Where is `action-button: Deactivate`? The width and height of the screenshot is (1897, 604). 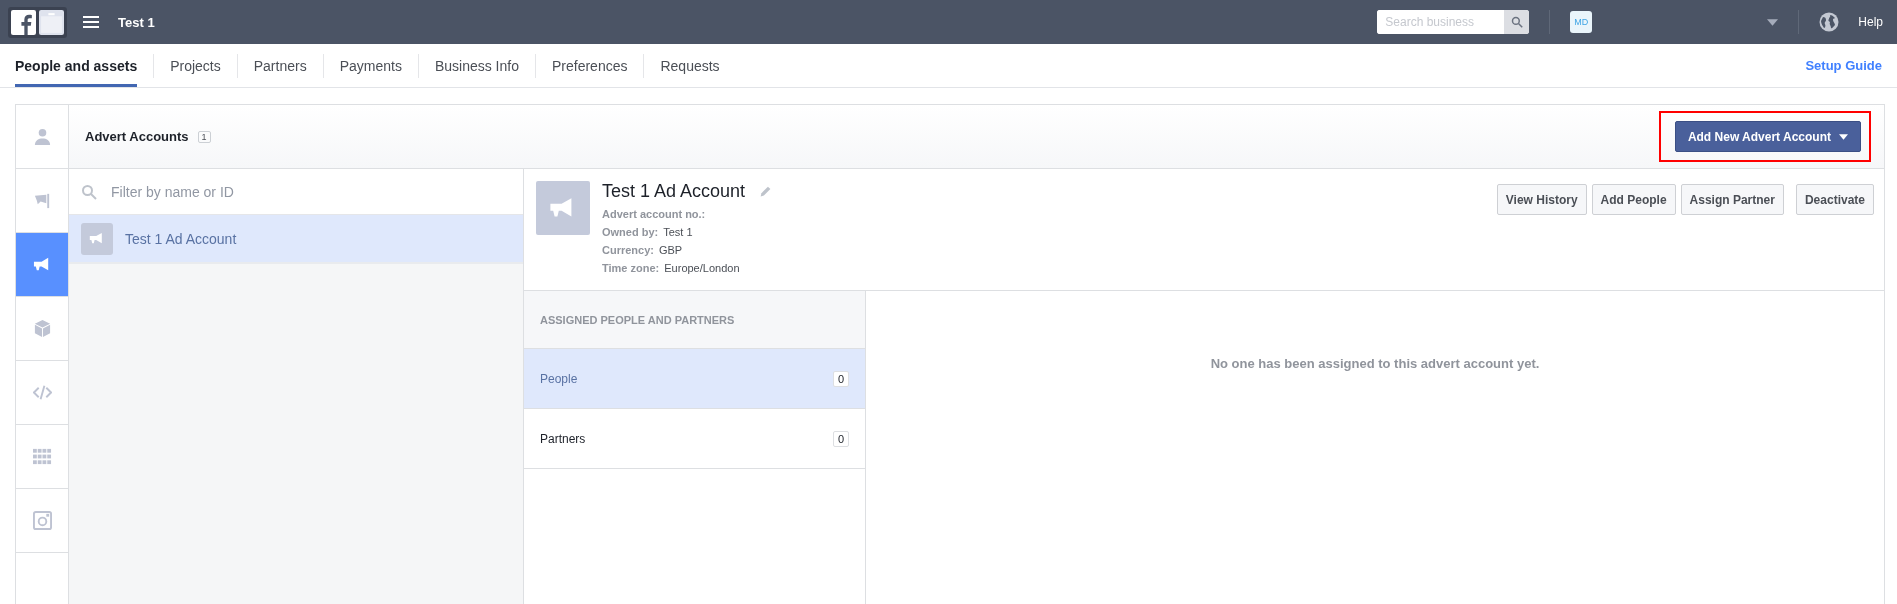
action-button: Deactivate is located at coordinates (1834, 199).